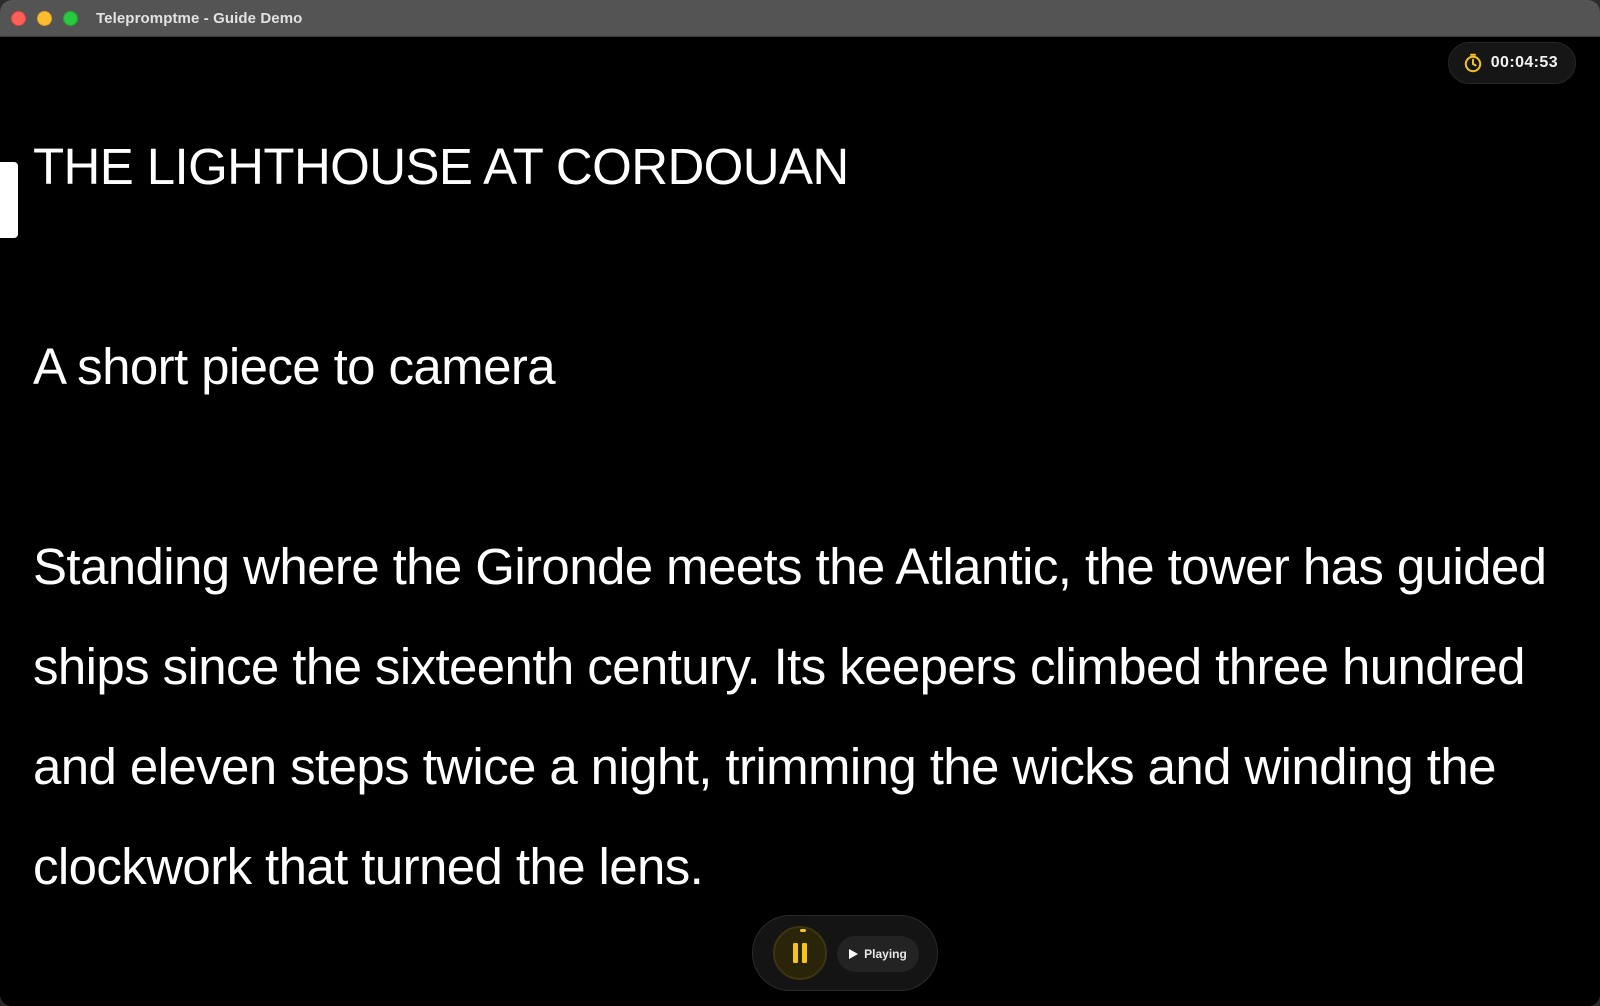 The width and height of the screenshot is (1600, 1006). I want to click on timer-icon, so click(1472, 63).